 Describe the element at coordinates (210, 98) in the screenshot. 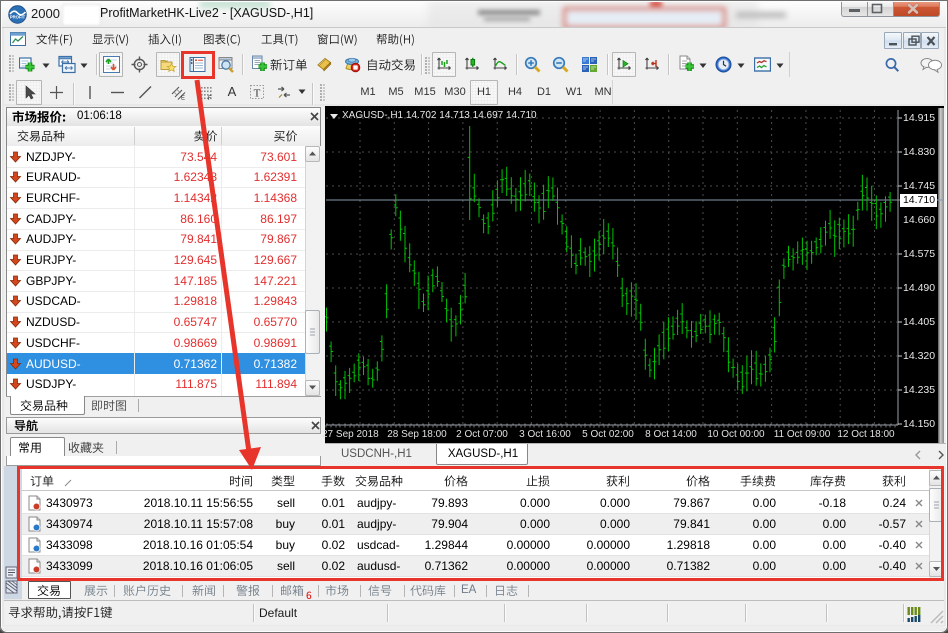

I see `svg-text: F` at that location.